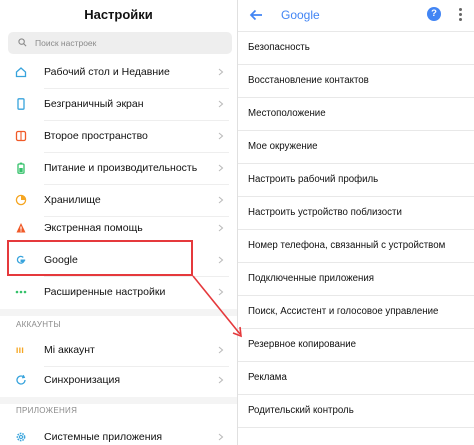  Describe the element at coordinates (302, 344) in the screenshot. I see `list-item-label: Резервное копирование` at that location.